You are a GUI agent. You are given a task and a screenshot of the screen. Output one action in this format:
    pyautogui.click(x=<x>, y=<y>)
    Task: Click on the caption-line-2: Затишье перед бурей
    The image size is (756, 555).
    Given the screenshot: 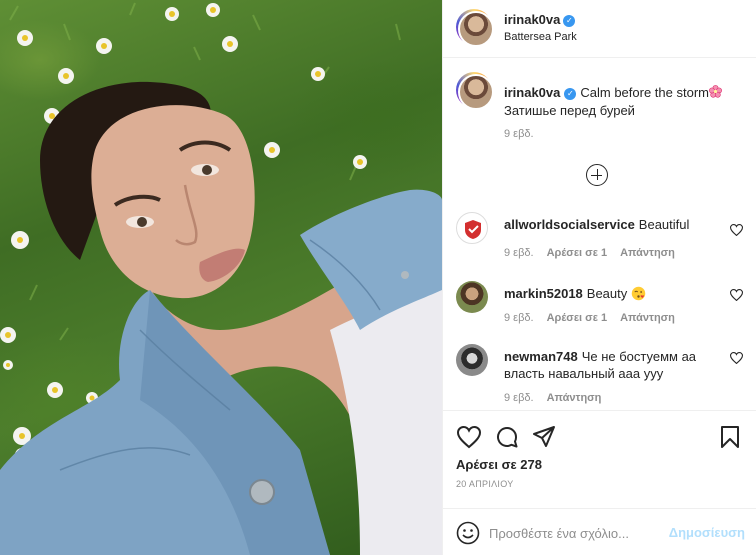 What is the action you would take?
    pyautogui.click(x=569, y=110)
    